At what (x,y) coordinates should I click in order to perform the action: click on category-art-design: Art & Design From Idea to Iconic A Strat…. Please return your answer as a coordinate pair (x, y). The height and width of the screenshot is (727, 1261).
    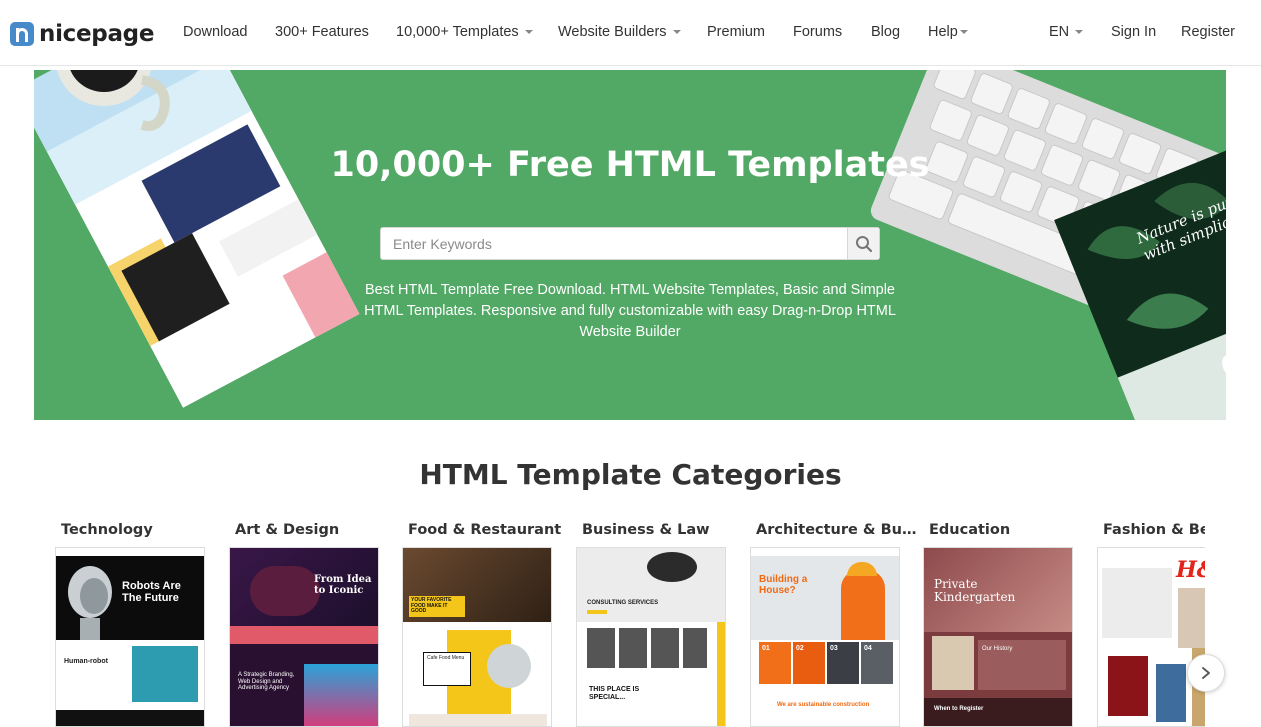
    Looking at the image, I should click on (304, 618).